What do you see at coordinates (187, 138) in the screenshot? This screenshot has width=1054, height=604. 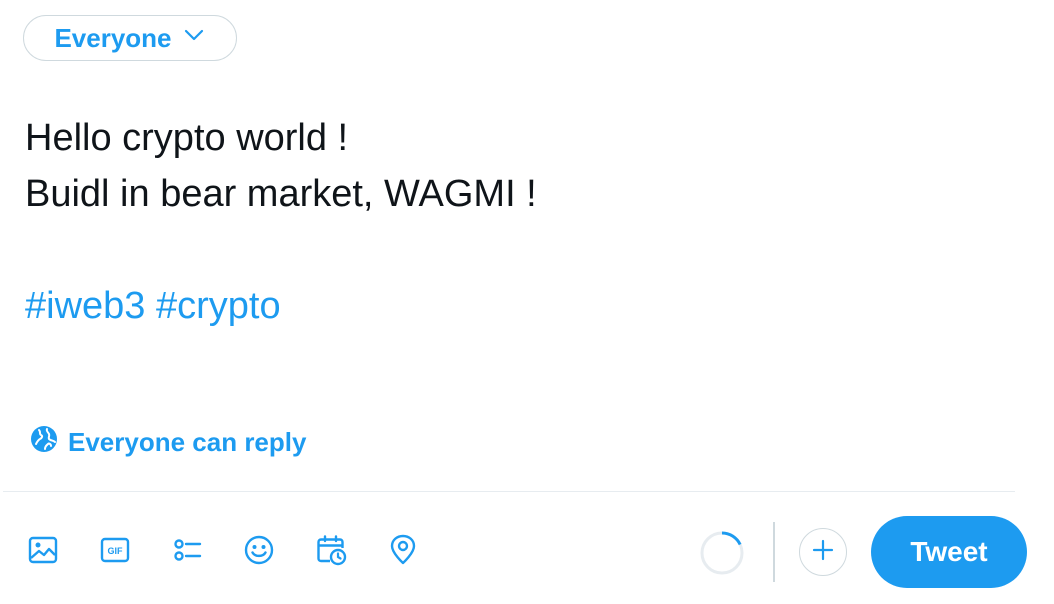 I see `tweet-text-line: Hello crypto world !` at bounding box center [187, 138].